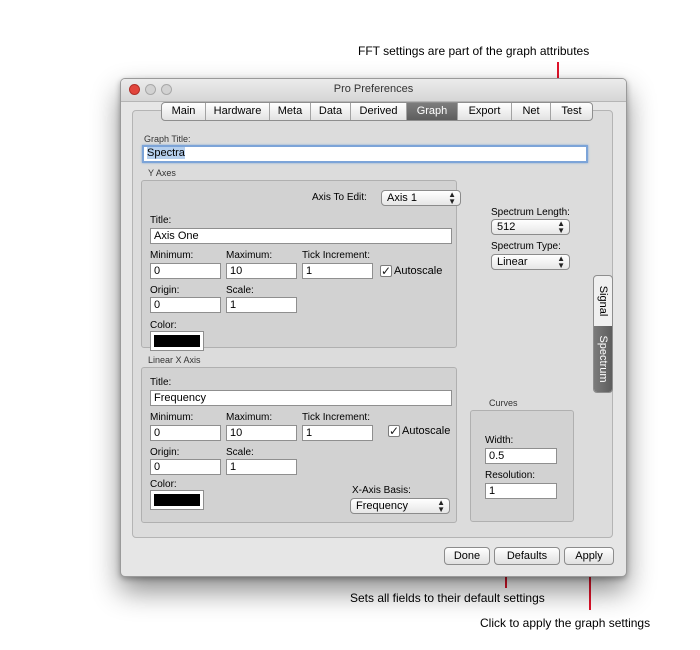  What do you see at coordinates (249, 417) in the screenshot?
I see `x-maximum-label: Maximum:` at bounding box center [249, 417].